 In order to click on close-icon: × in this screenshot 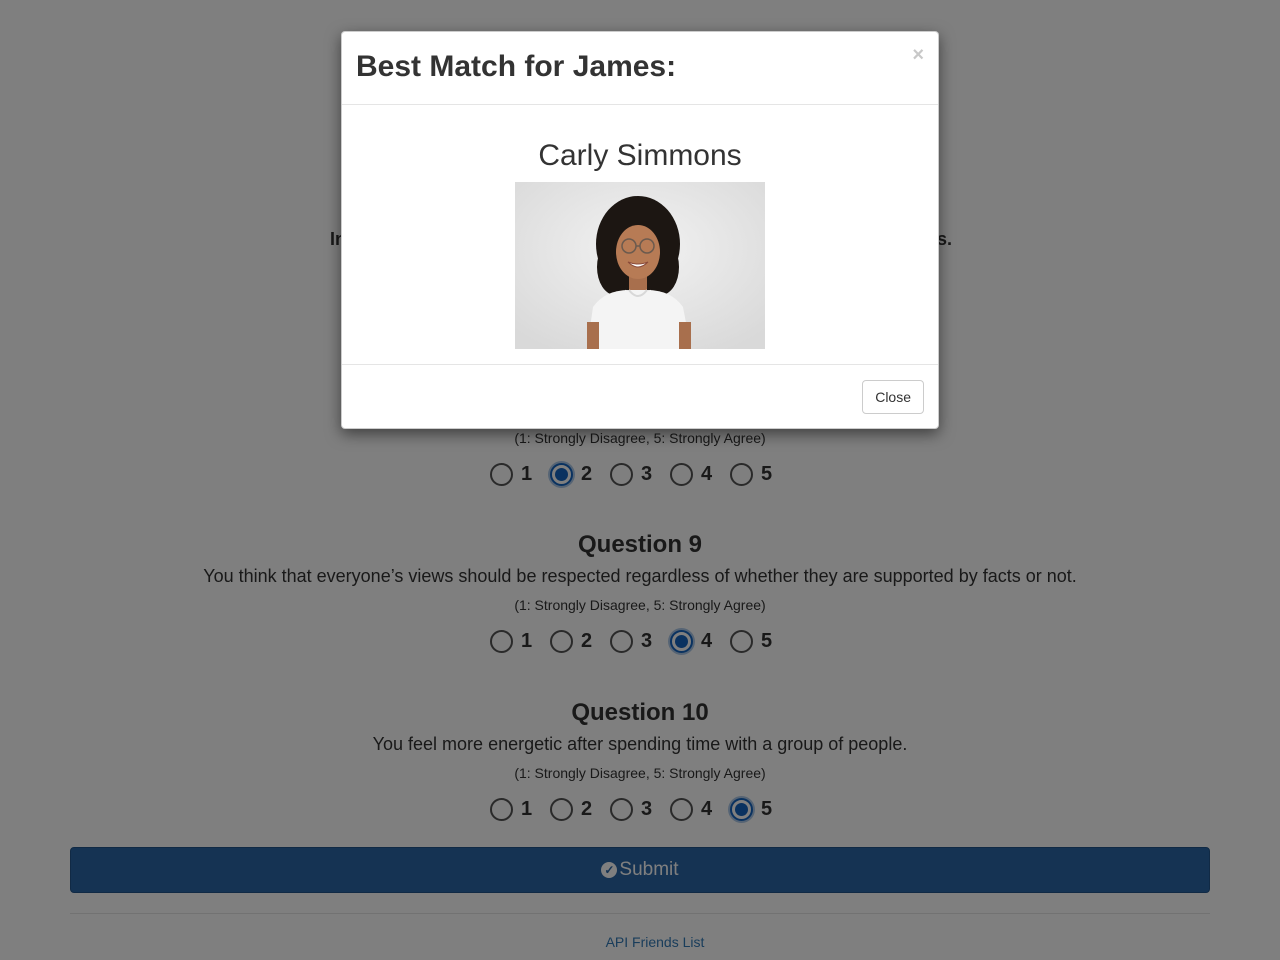, I will do `click(918, 55)`.